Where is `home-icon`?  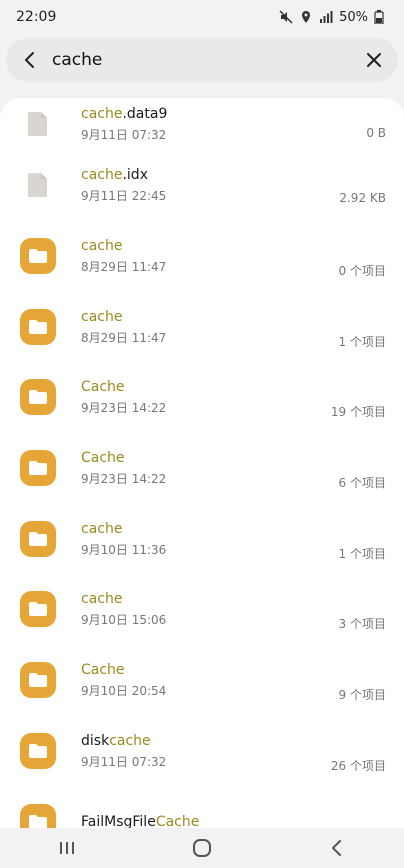 home-icon is located at coordinates (202, 848).